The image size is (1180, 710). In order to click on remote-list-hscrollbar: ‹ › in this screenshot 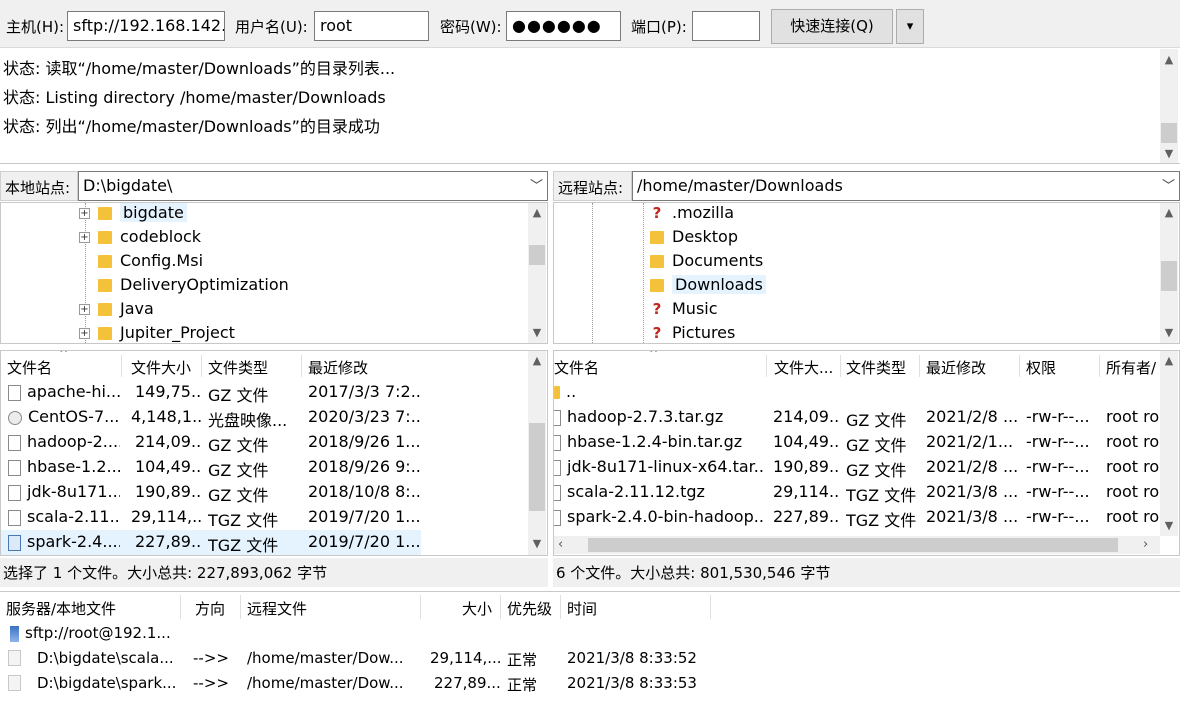, I will do `click(857, 545)`.